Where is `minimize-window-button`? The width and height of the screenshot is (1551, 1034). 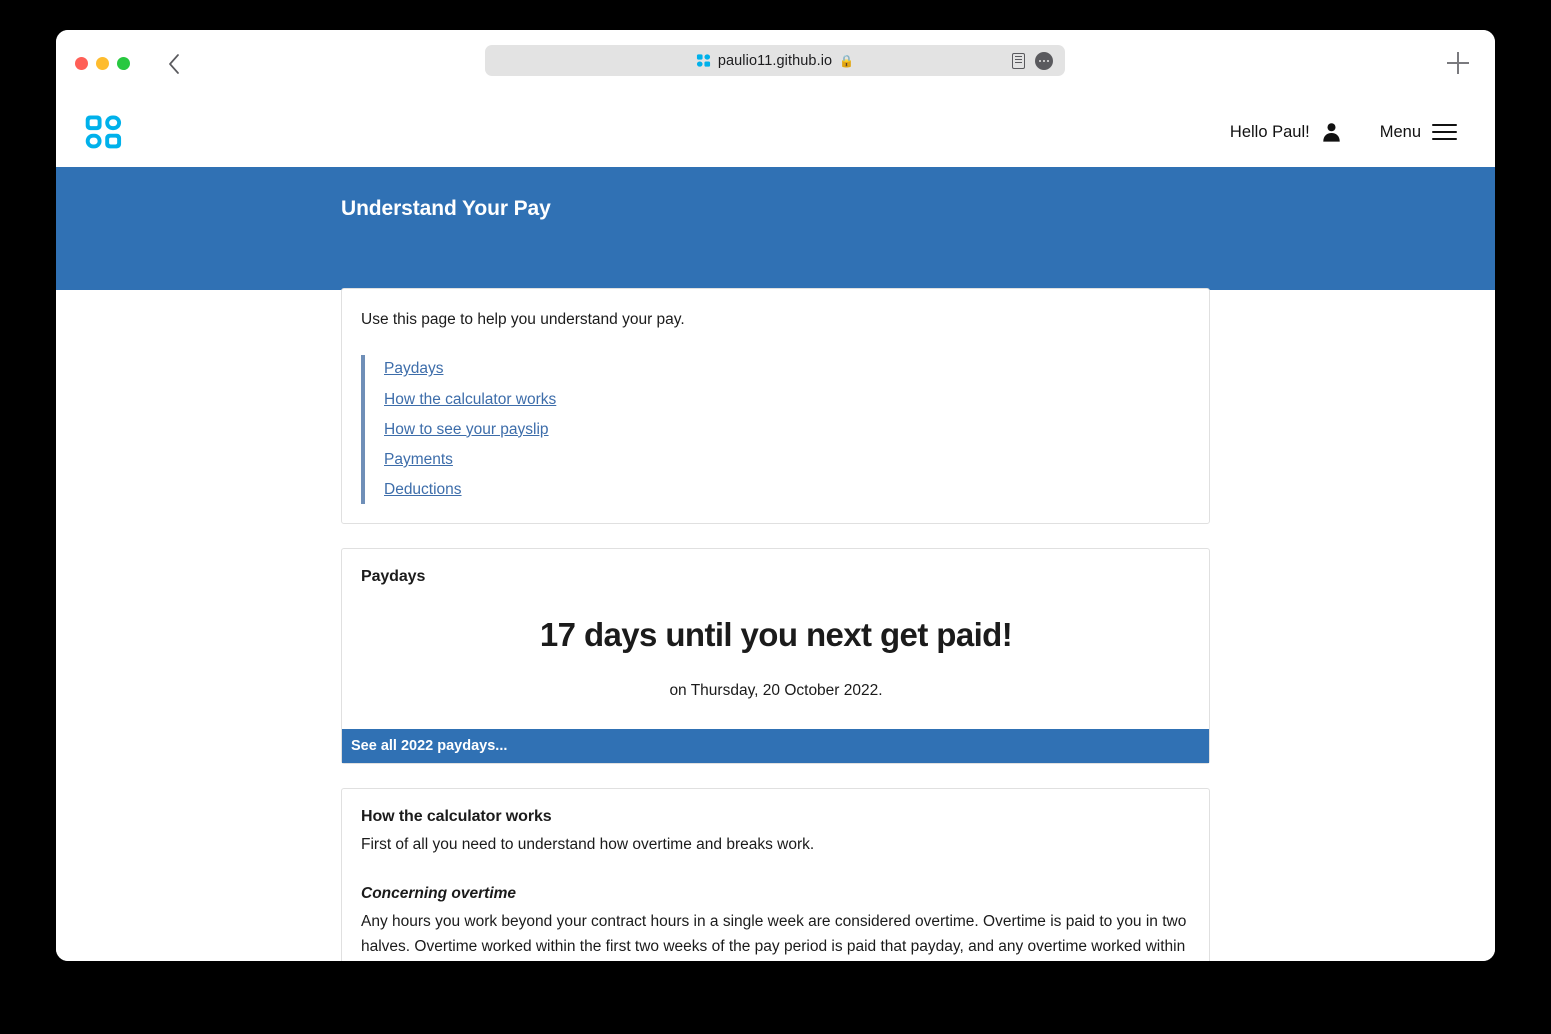
minimize-window-button is located at coordinates (102, 63).